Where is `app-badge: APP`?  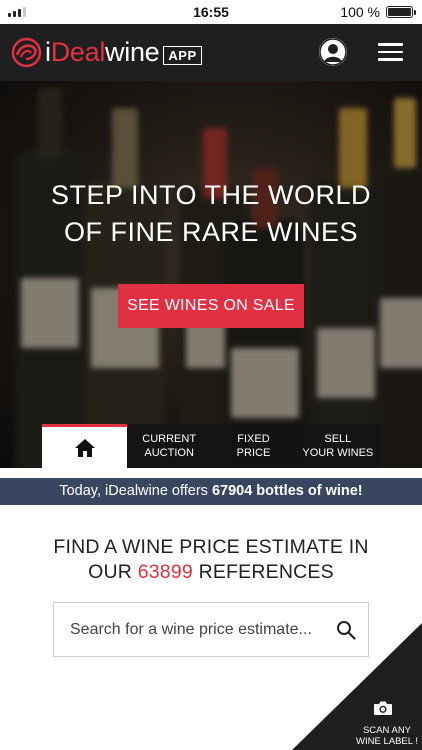
app-badge: APP is located at coordinates (182, 55).